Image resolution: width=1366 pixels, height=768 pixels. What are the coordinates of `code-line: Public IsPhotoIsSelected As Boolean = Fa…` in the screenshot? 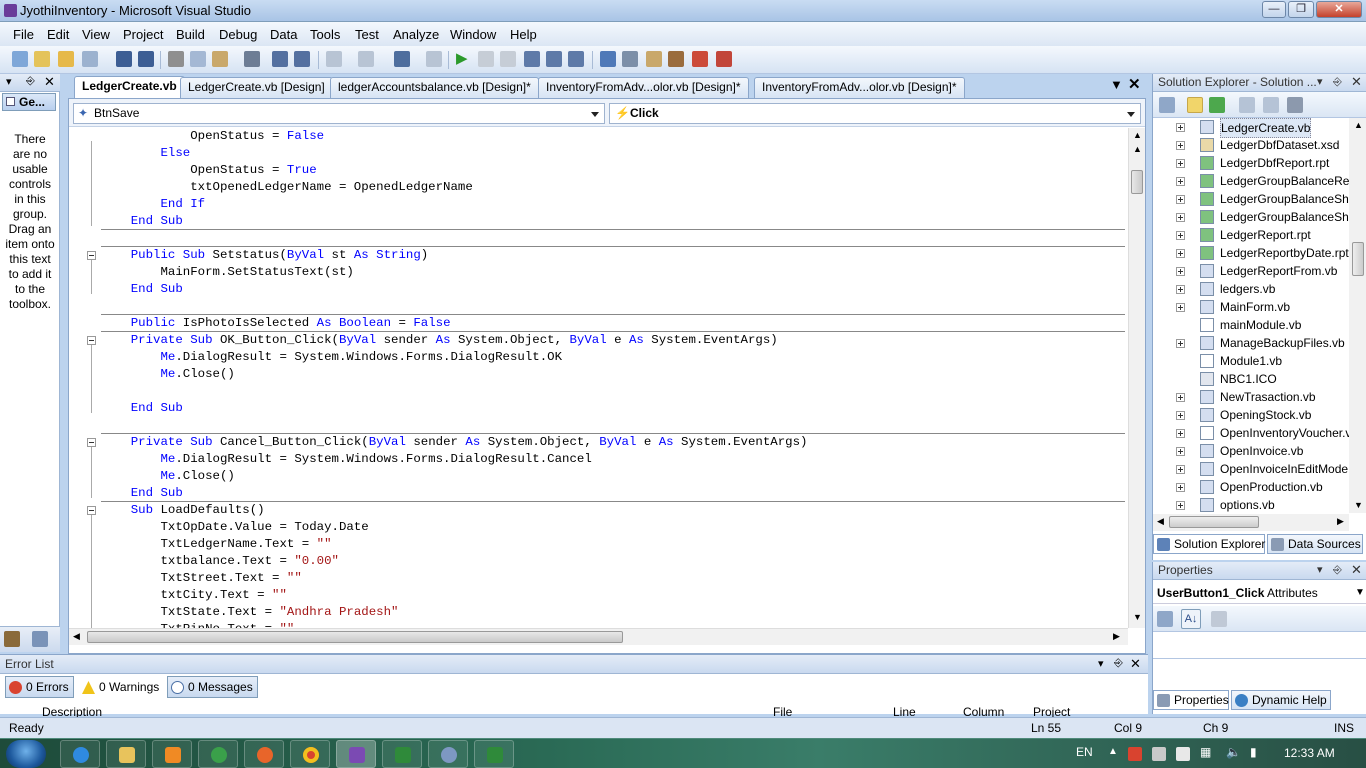 It's located at (599, 323).